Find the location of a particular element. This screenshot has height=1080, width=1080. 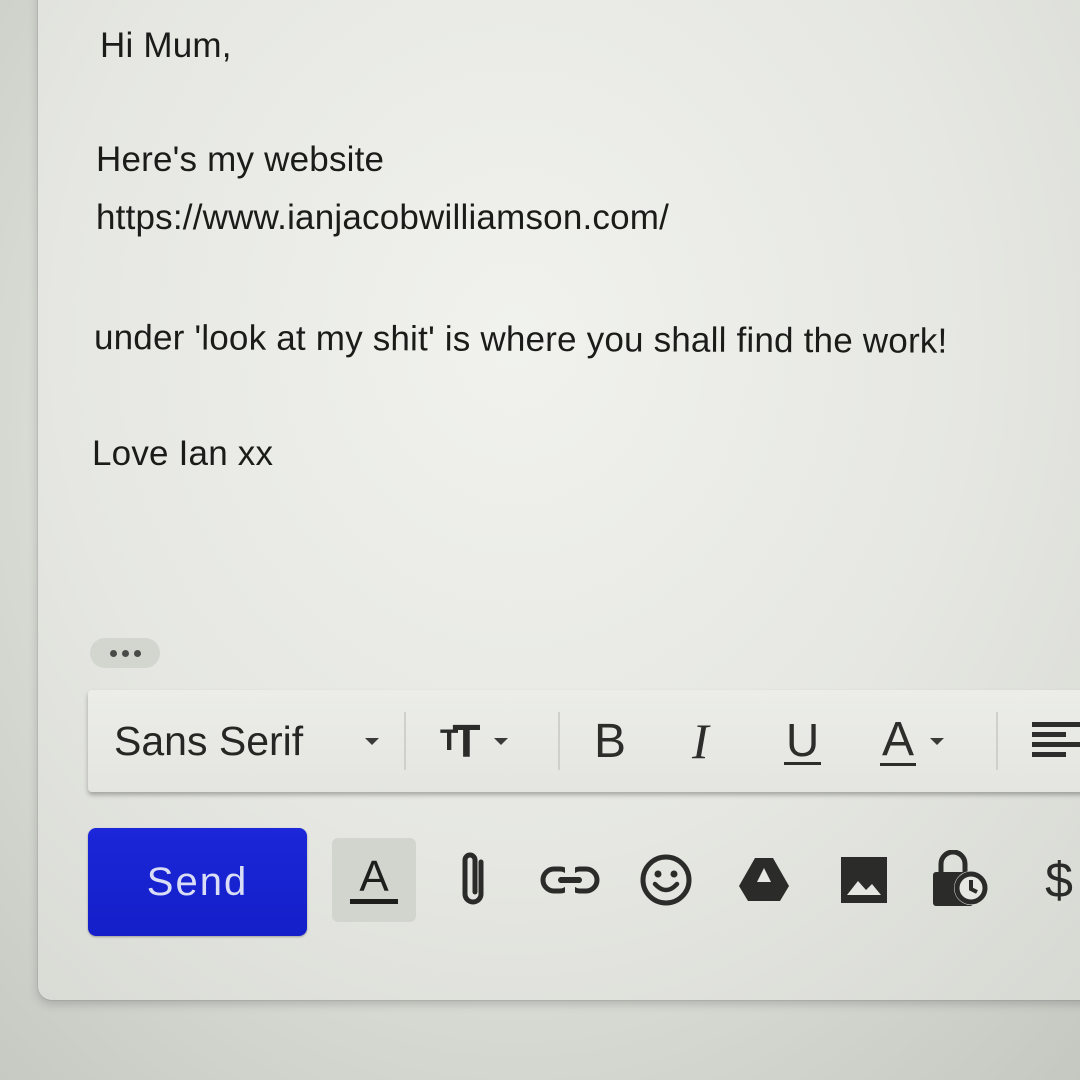

text-size-icon-large: T is located at coordinates (466, 741).